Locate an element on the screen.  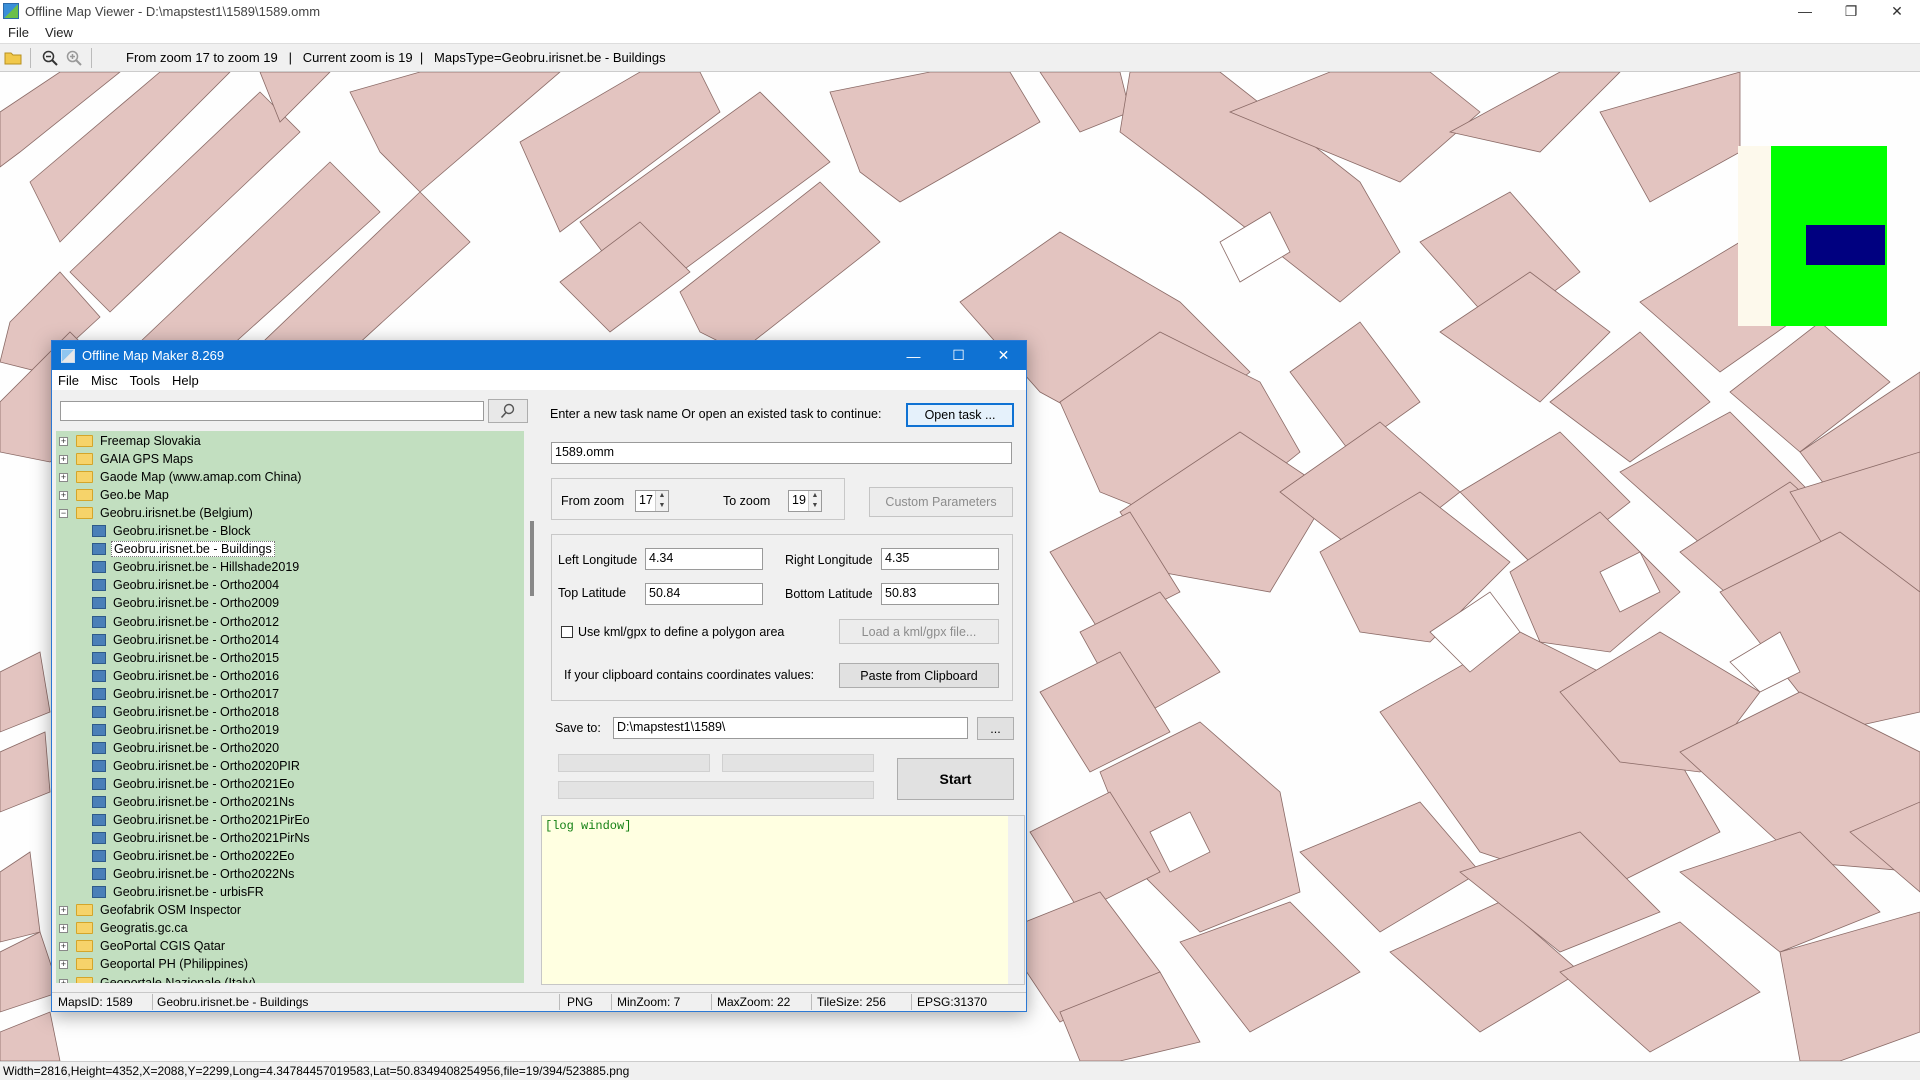
dialog-minimize-button: — is located at coordinates (913, 355).